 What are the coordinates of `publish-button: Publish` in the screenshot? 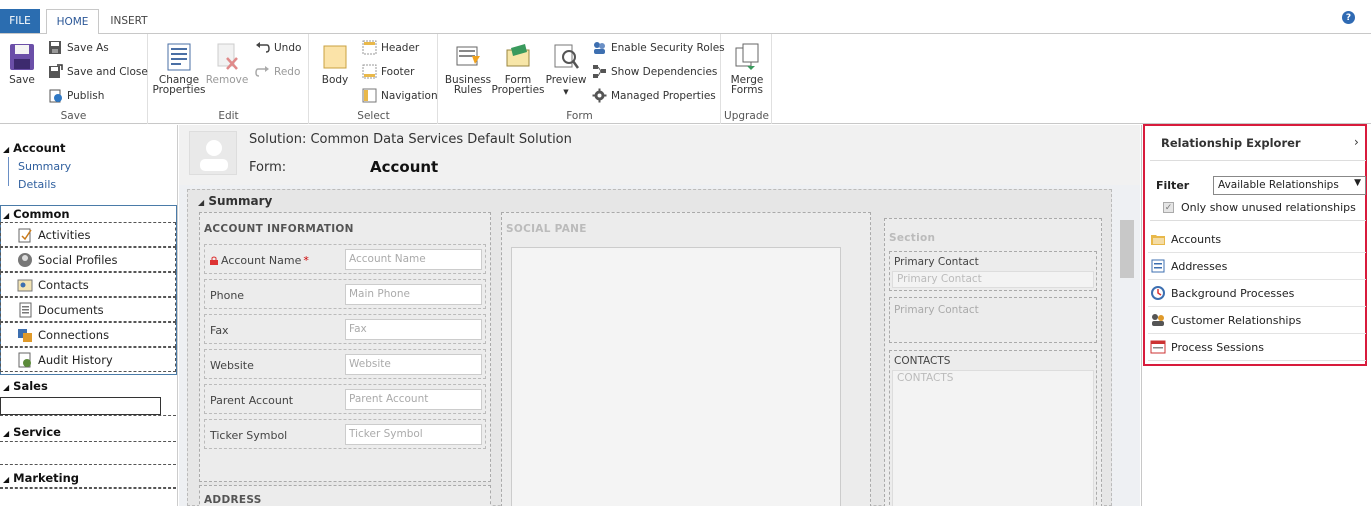 It's located at (76, 95).